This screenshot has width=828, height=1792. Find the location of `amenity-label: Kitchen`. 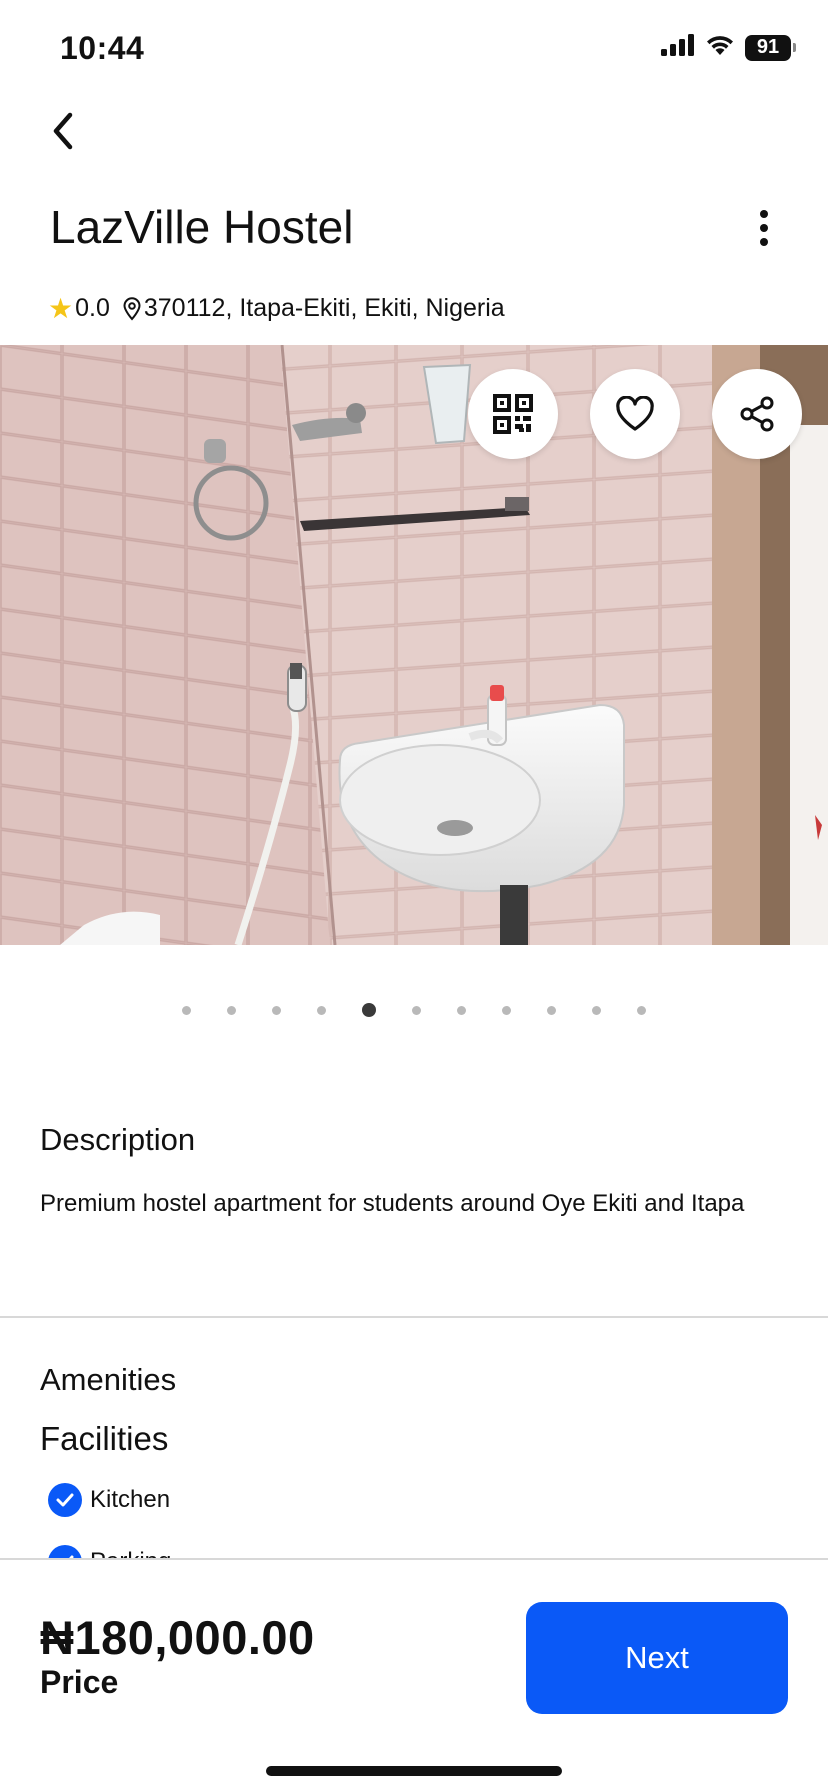

amenity-label: Kitchen is located at coordinates (130, 1499).